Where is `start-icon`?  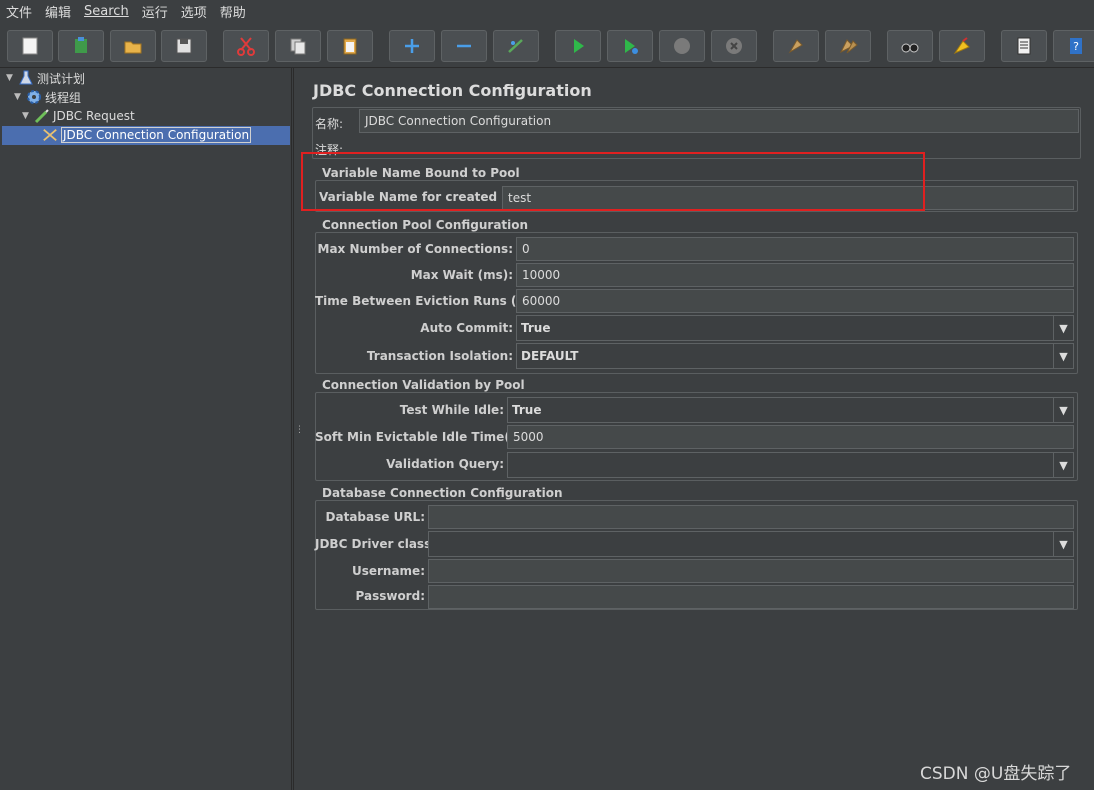 start-icon is located at coordinates (579, 46).